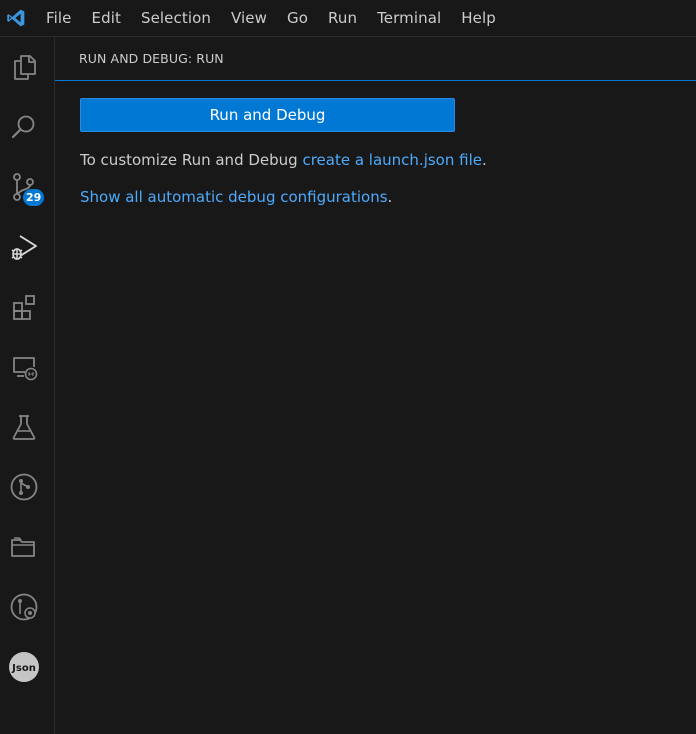 This screenshot has width=696, height=734. I want to click on testing-icon, so click(24, 427).